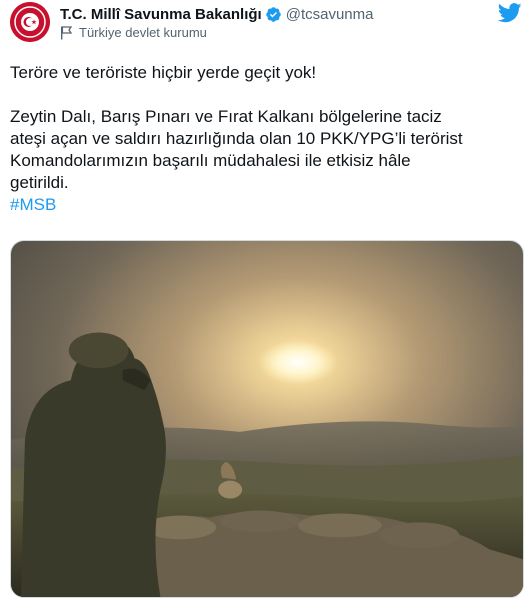 The image size is (532, 605). I want to click on account-handle: @tcsavunma, so click(330, 14).